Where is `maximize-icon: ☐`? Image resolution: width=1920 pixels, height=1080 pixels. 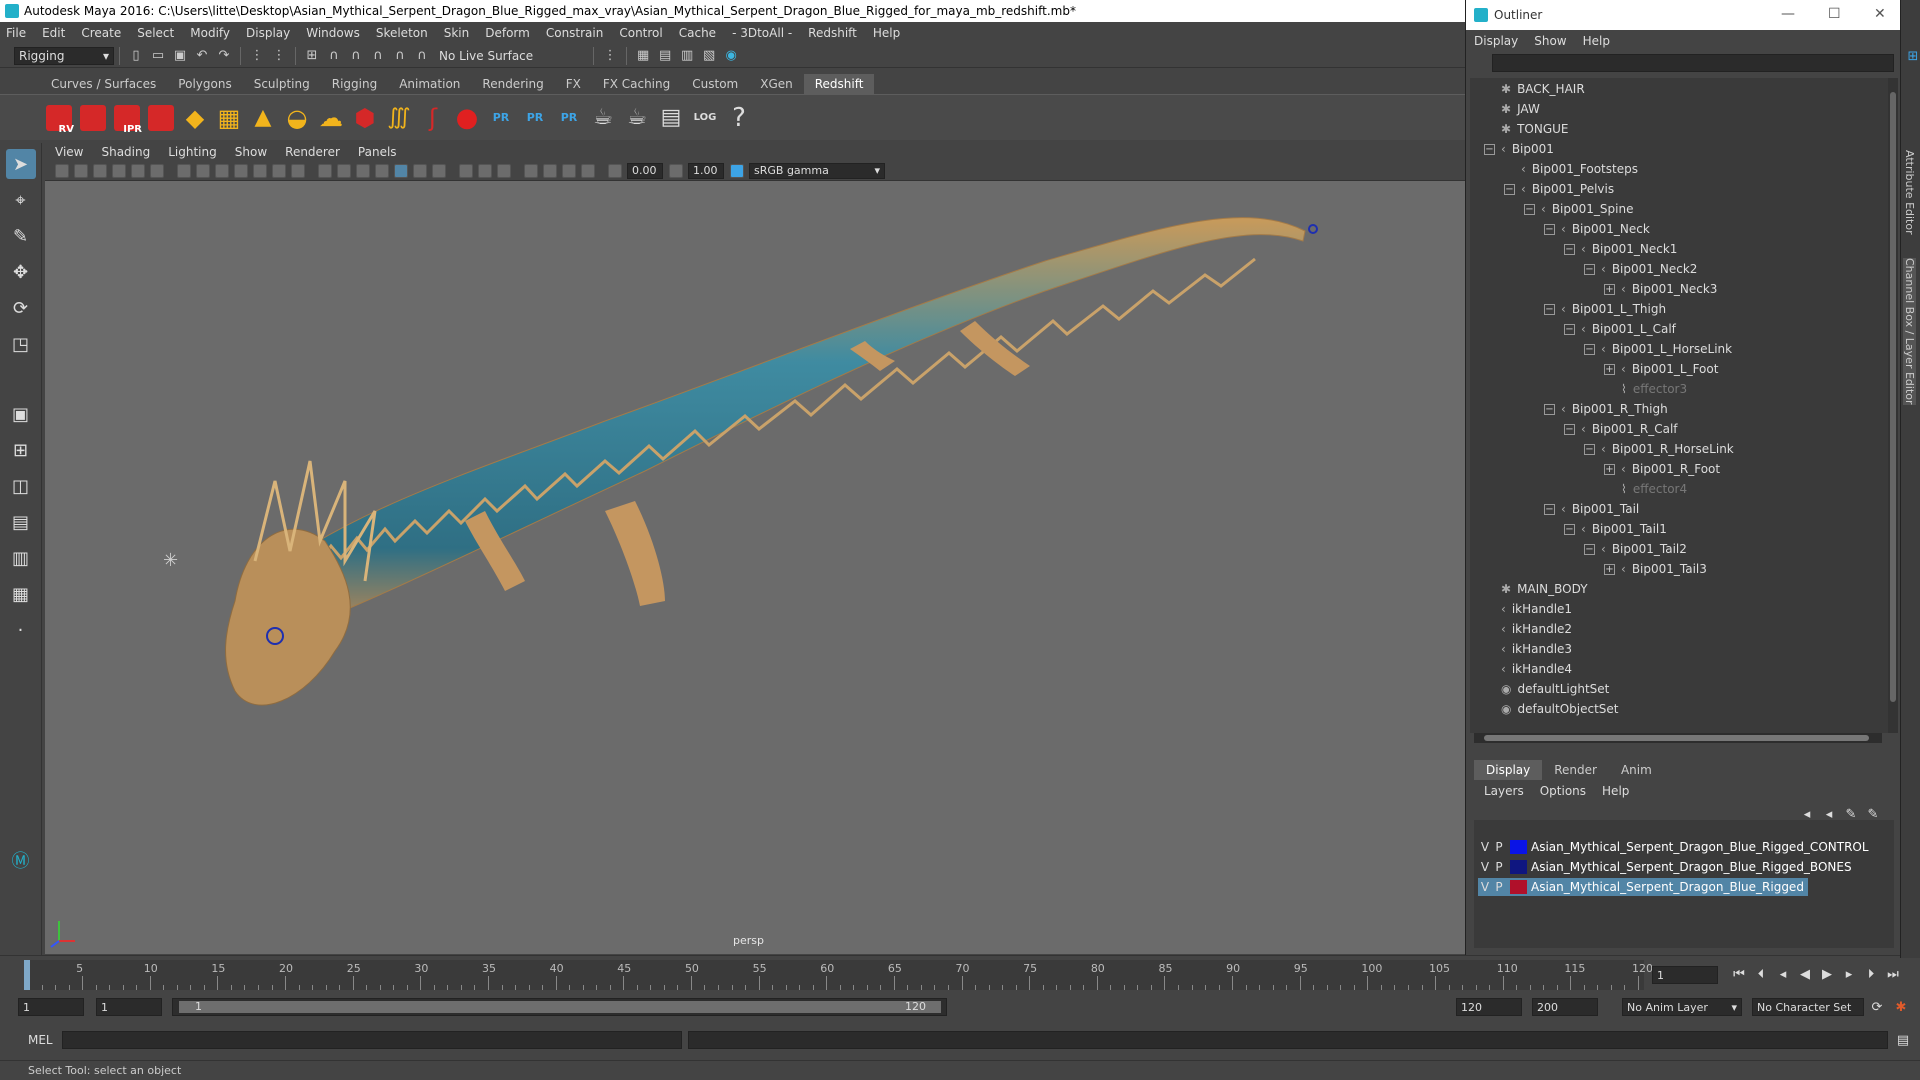
maximize-icon: ☐ is located at coordinates (1834, 14).